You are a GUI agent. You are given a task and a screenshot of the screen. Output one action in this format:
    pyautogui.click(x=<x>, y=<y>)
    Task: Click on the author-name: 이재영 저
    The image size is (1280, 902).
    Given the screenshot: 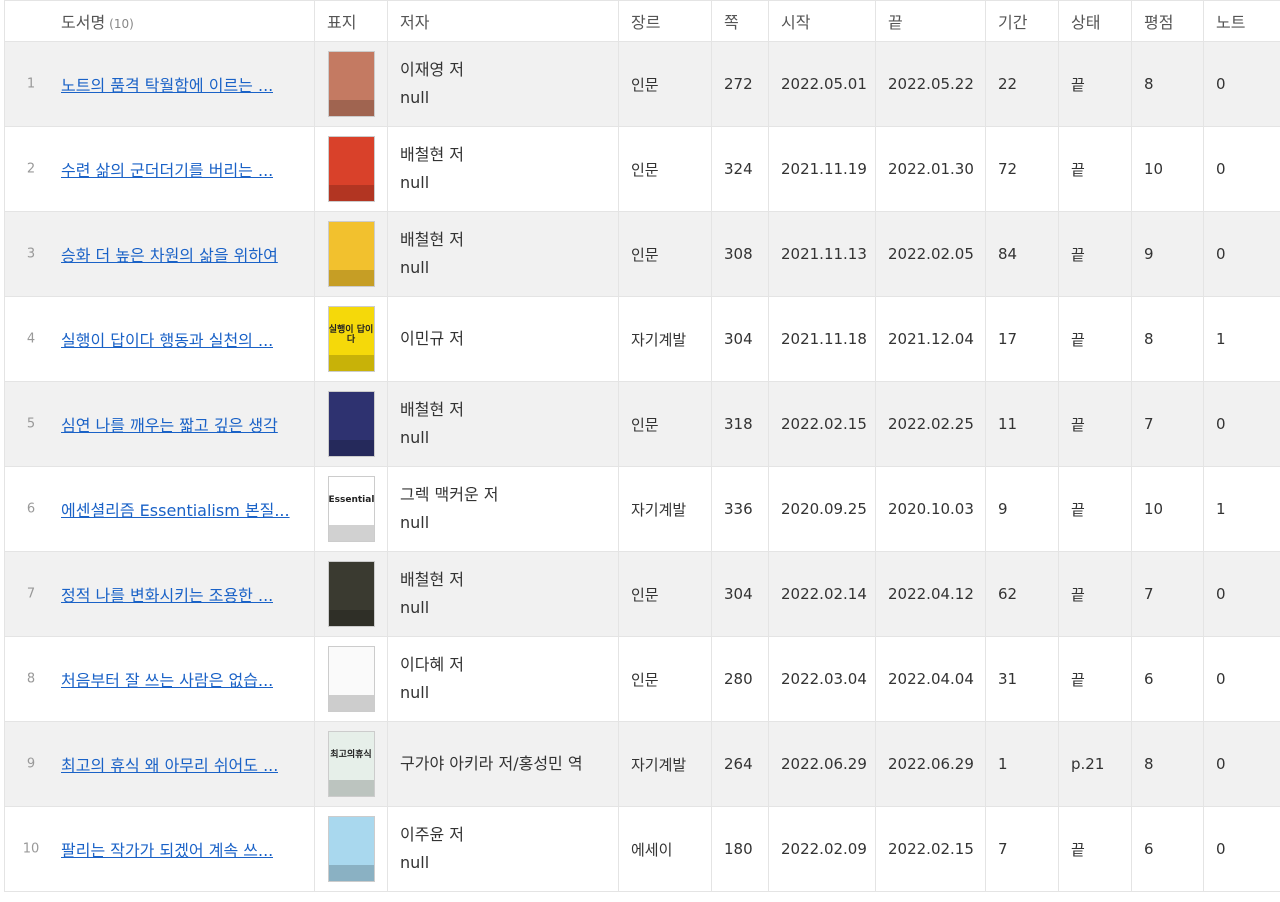 What is the action you would take?
    pyautogui.click(x=432, y=69)
    